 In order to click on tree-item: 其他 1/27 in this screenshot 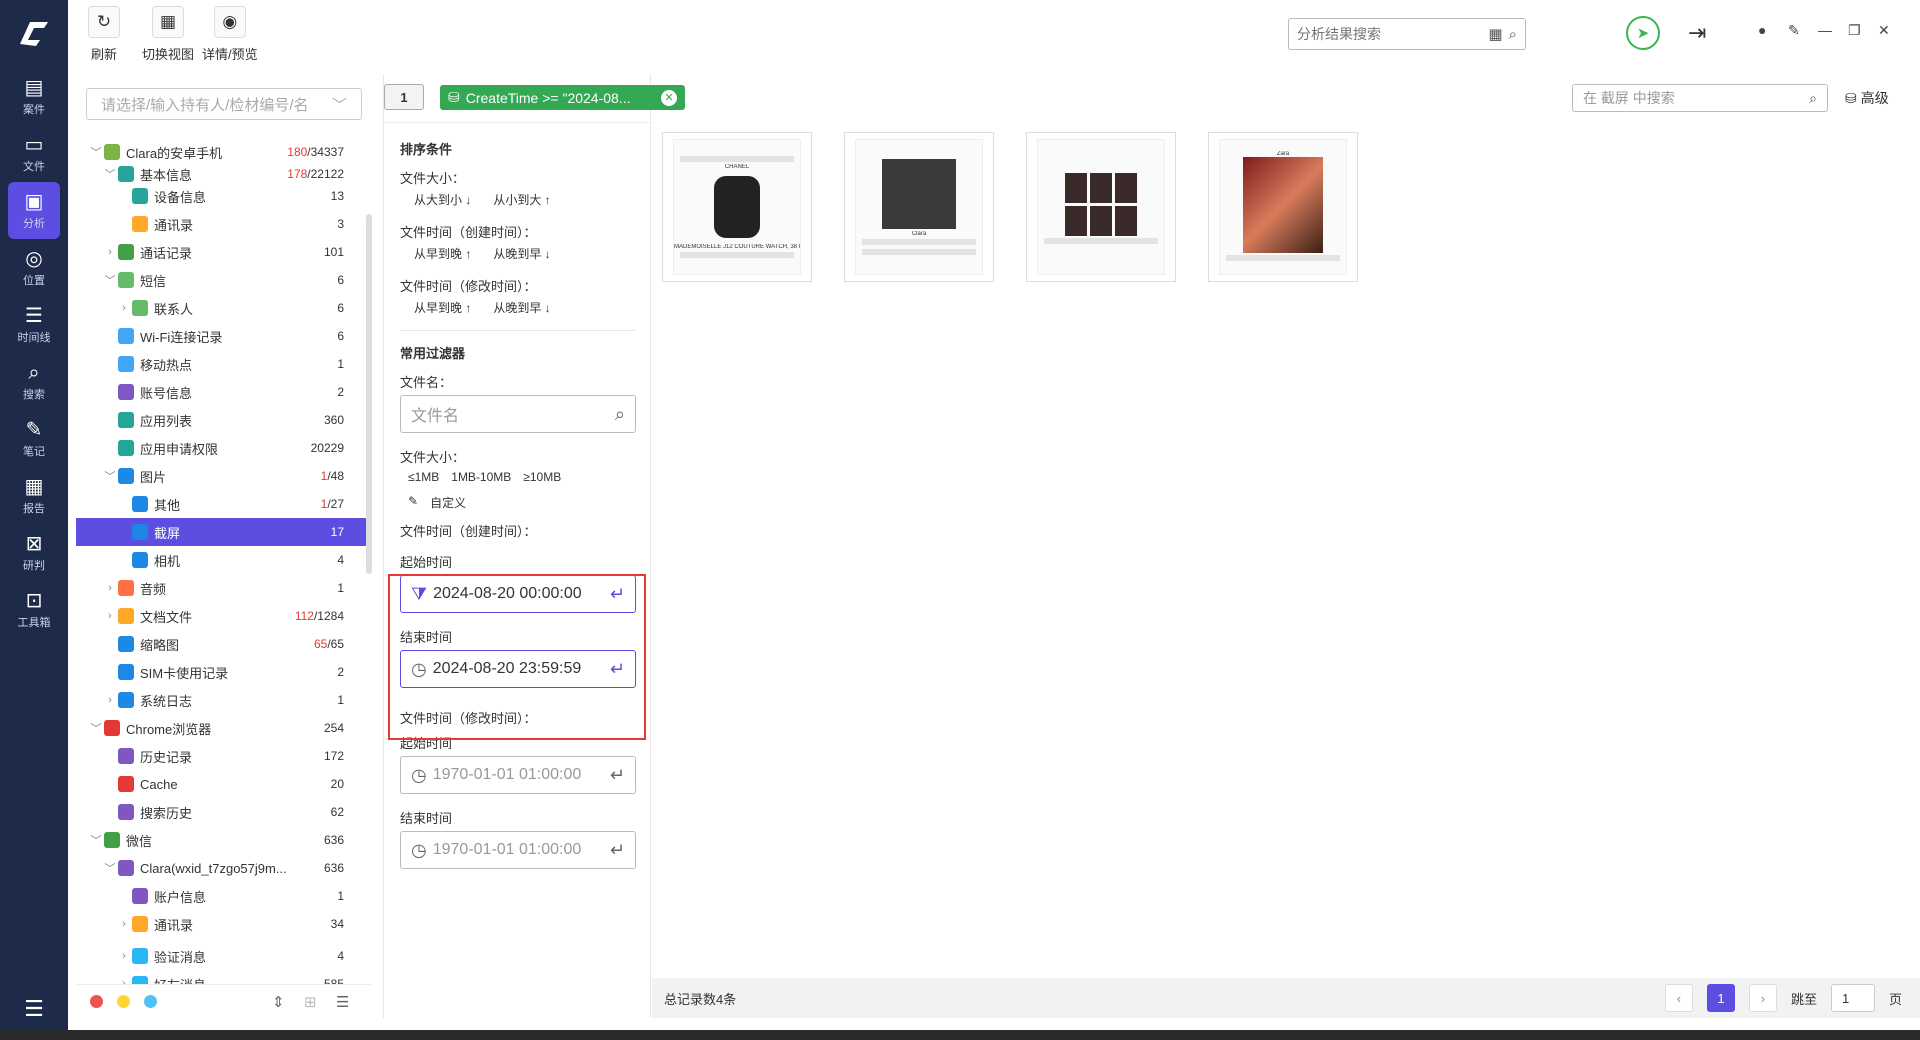, I will do `click(221, 504)`.